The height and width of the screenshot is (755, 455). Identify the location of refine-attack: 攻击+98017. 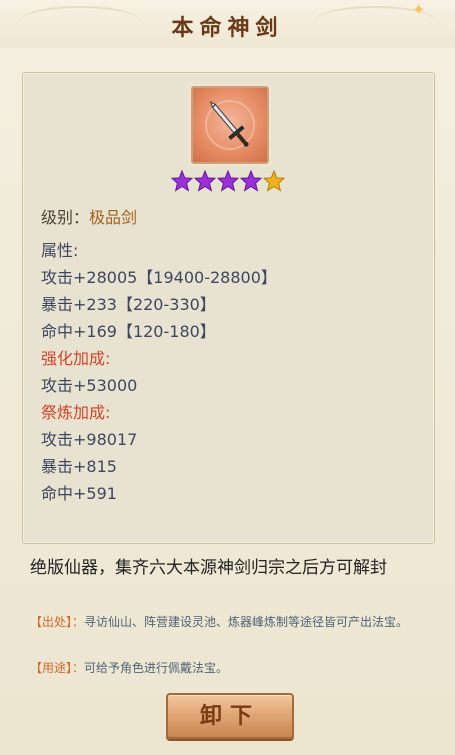
(89, 439).